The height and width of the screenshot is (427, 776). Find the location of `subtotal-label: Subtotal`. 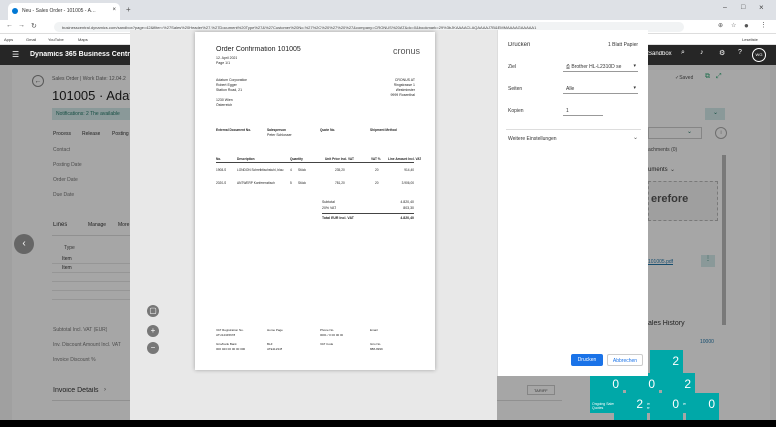

subtotal-label: Subtotal is located at coordinates (328, 202).